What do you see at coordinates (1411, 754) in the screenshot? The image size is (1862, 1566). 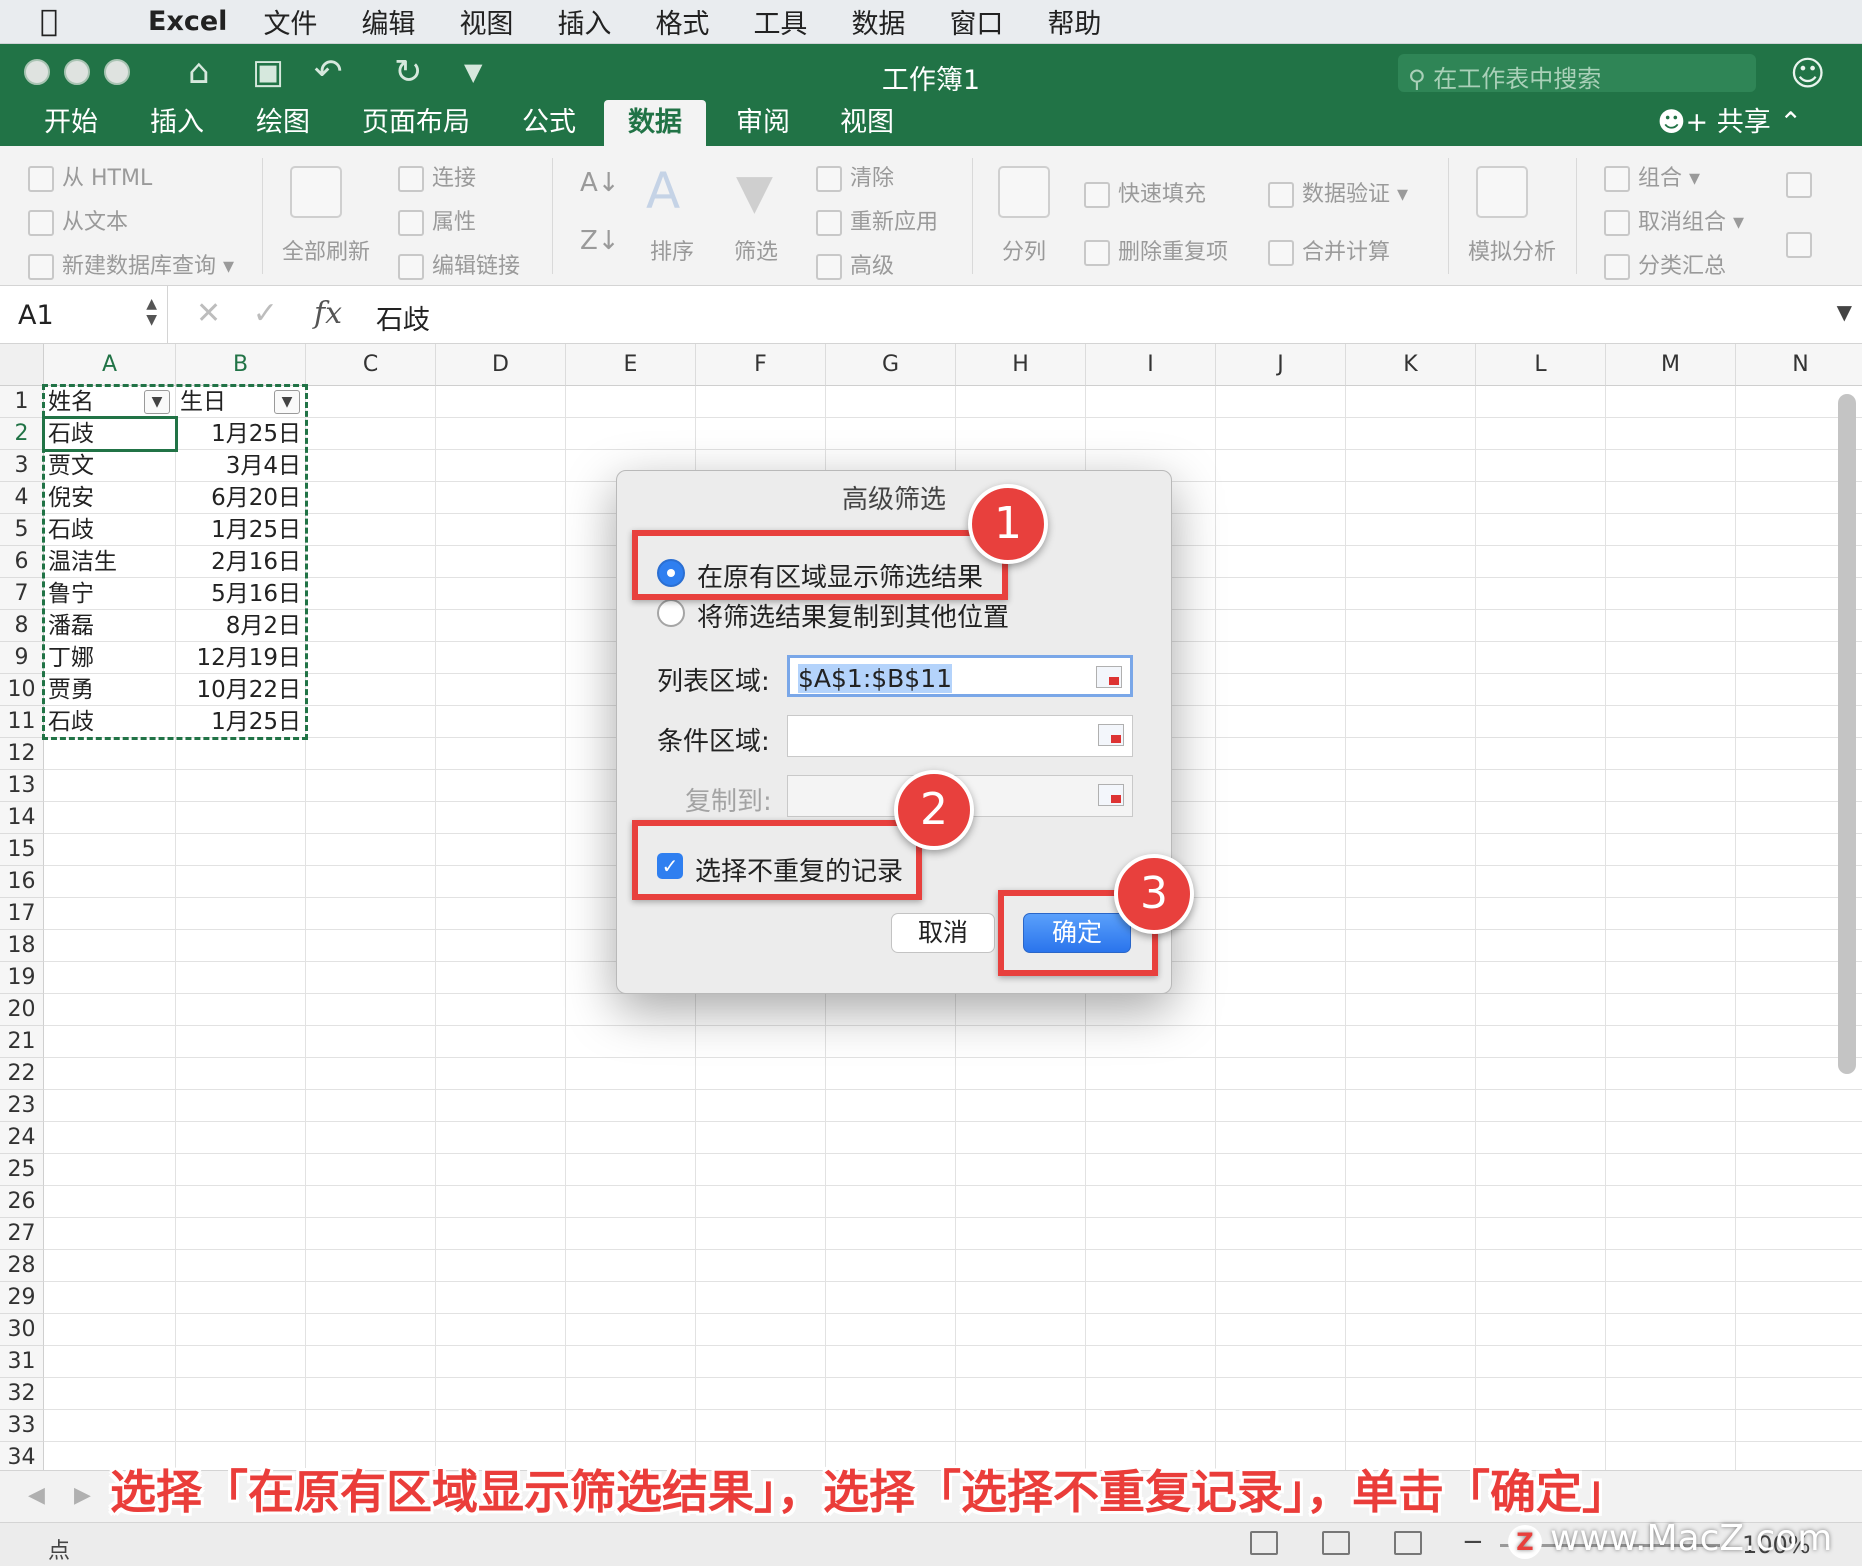 I see `cell-k12` at bounding box center [1411, 754].